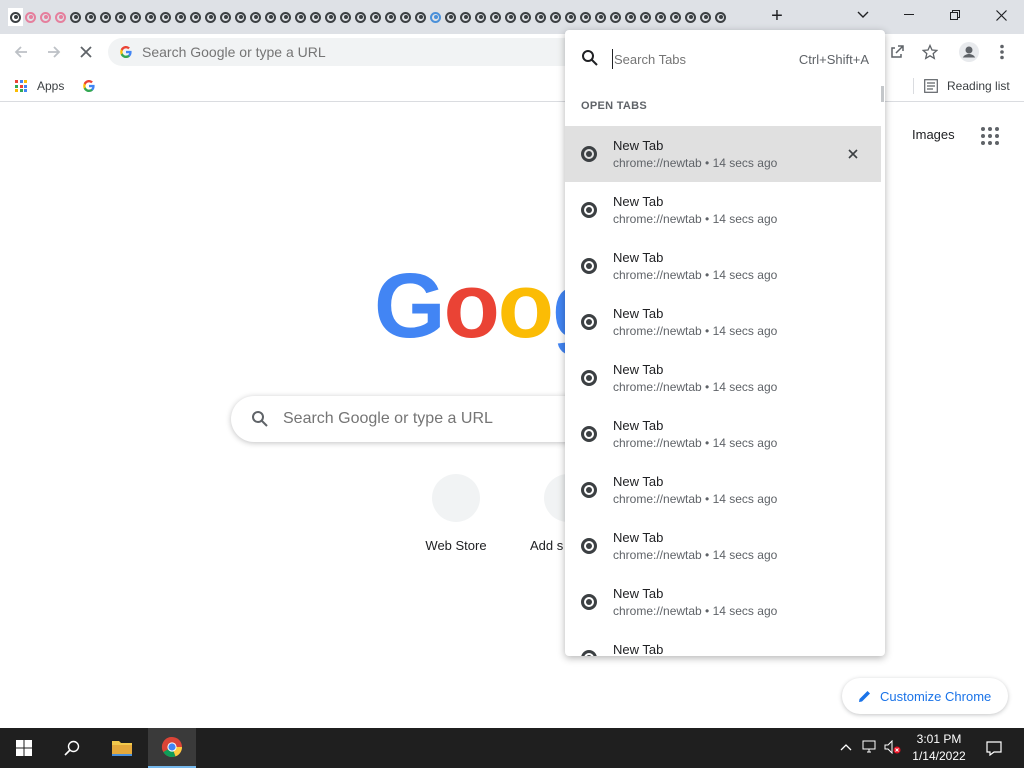 The width and height of the screenshot is (1024, 768). Describe the element at coordinates (172, 748) in the screenshot. I see `chrome-taskbar-button` at that location.